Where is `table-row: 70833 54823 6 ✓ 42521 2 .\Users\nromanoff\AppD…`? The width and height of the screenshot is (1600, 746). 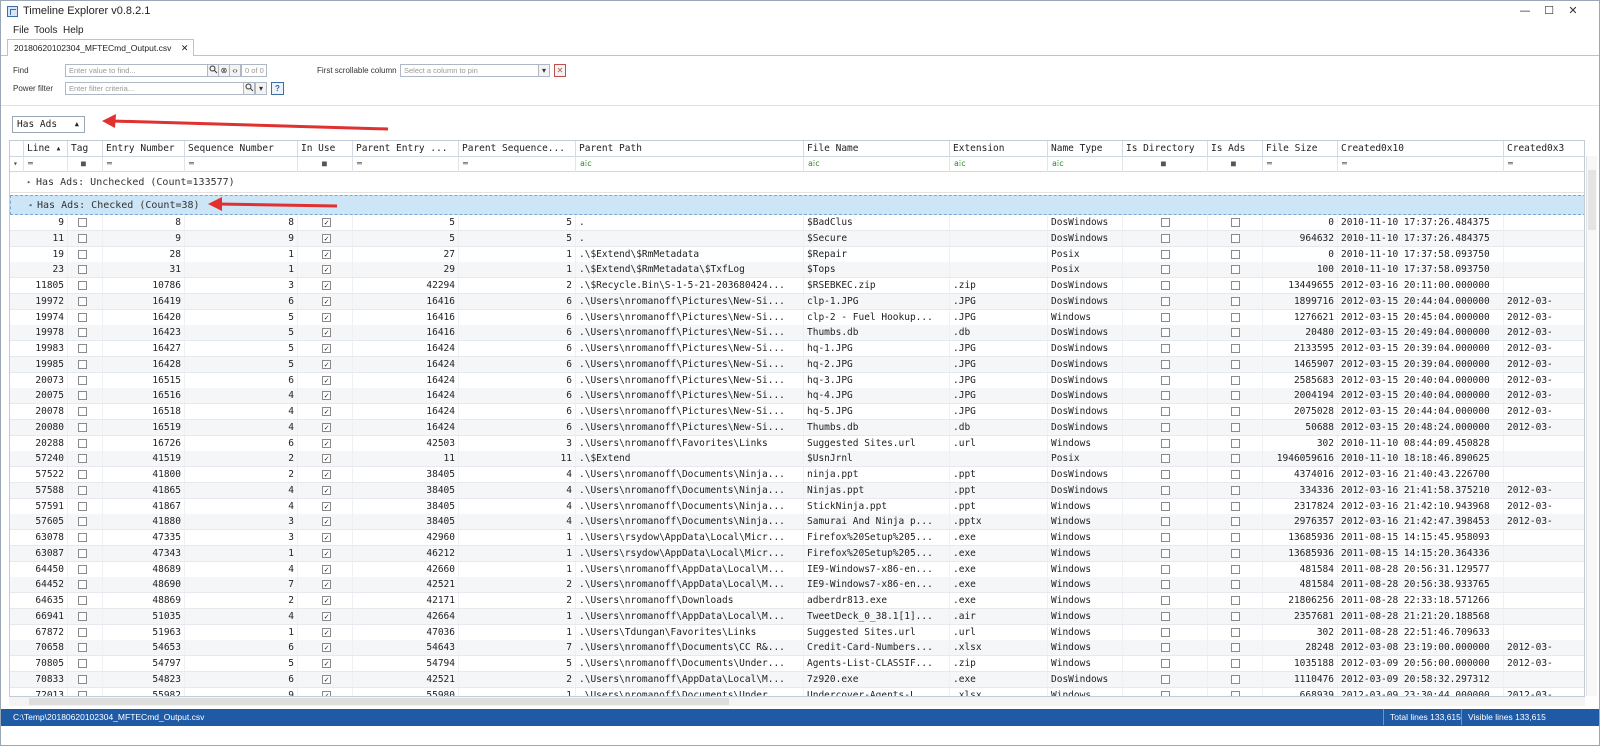
table-row: 70833 54823 6 ✓ 42521 2 .\Users\nromanoff\AppD… is located at coordinates (797, 679).